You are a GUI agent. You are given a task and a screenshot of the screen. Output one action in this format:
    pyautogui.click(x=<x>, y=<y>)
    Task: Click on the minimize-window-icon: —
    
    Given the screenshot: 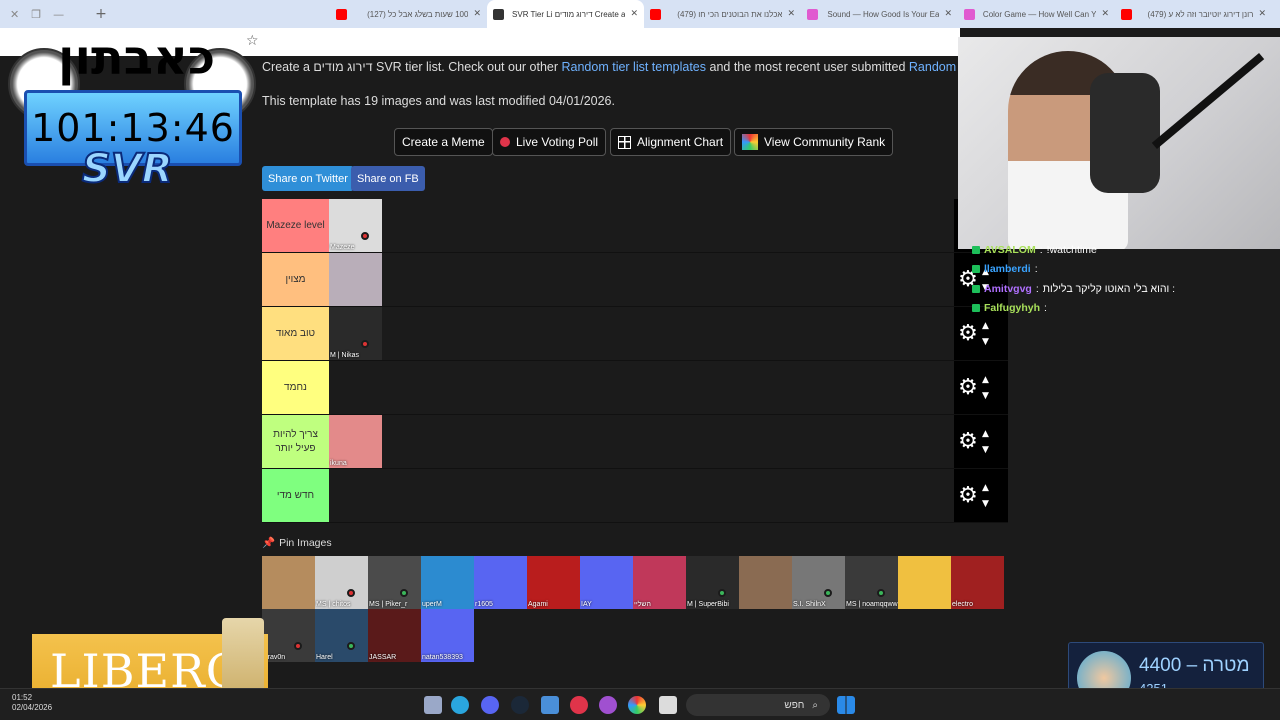 What is the action you would take?
    pyautogui.click(x=58, y=14)
    